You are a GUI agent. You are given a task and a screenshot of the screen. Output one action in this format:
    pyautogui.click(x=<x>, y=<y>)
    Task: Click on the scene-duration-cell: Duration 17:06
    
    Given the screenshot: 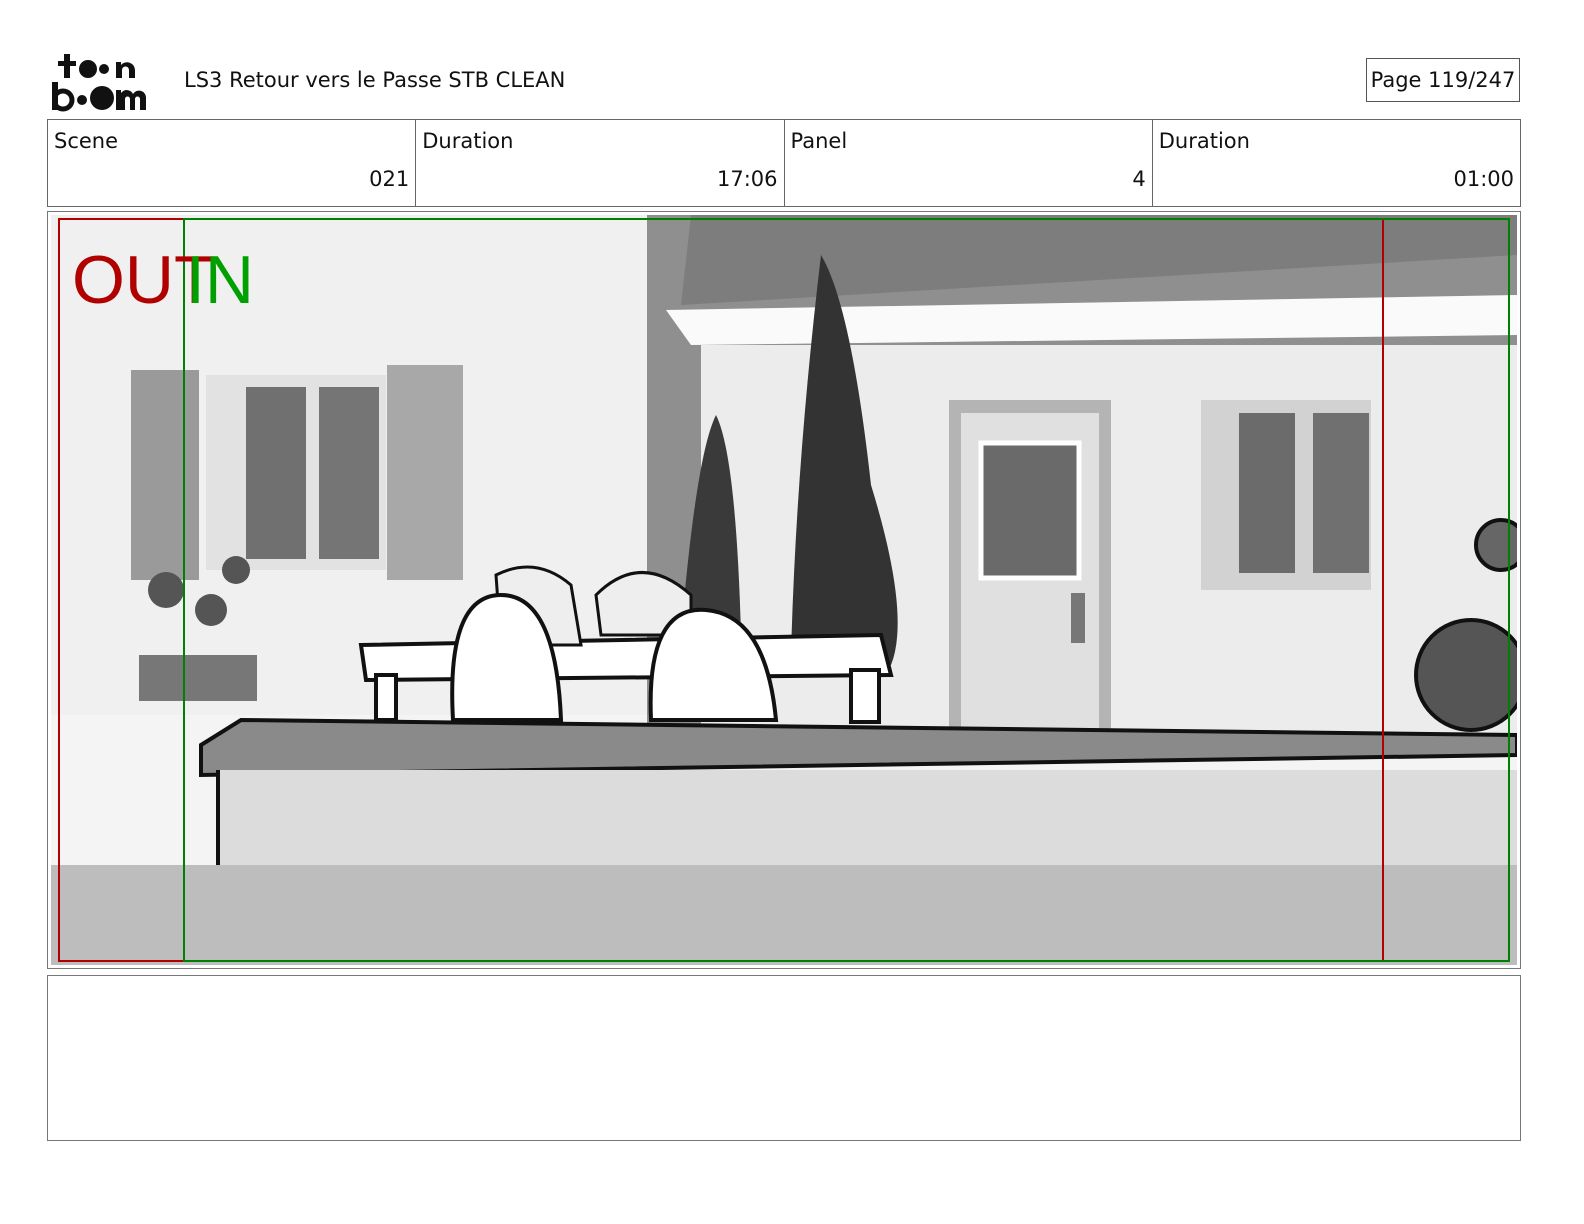 What is the action you would take?
    pyautogui.click(x=600, y=163)
    